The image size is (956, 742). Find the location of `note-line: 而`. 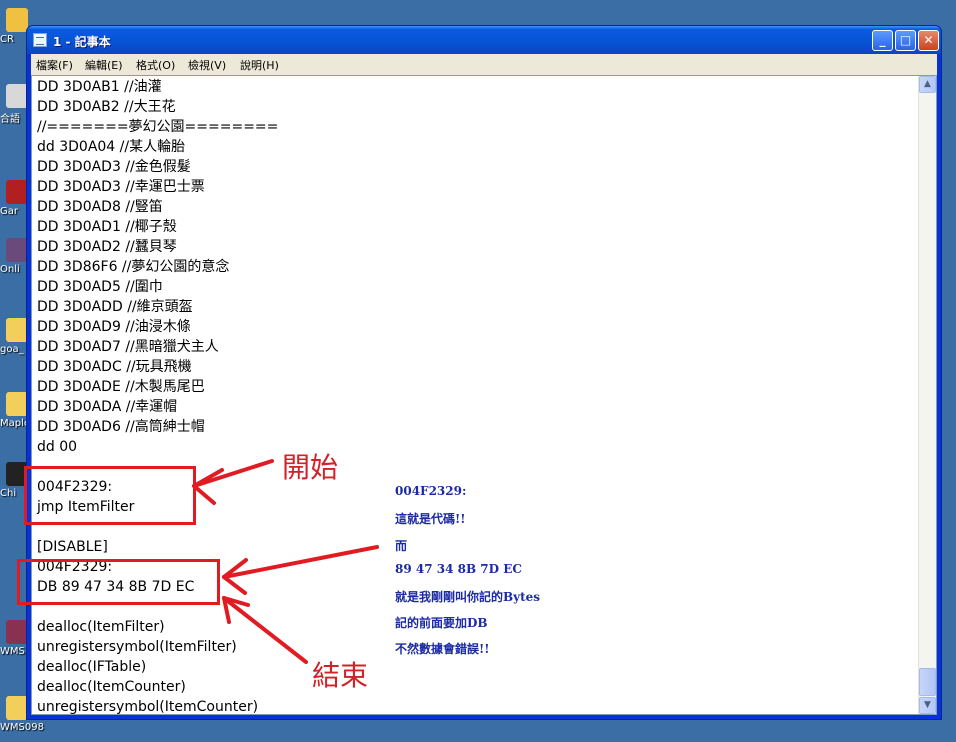

note-line: 而 is located at coordinates (401, 546).